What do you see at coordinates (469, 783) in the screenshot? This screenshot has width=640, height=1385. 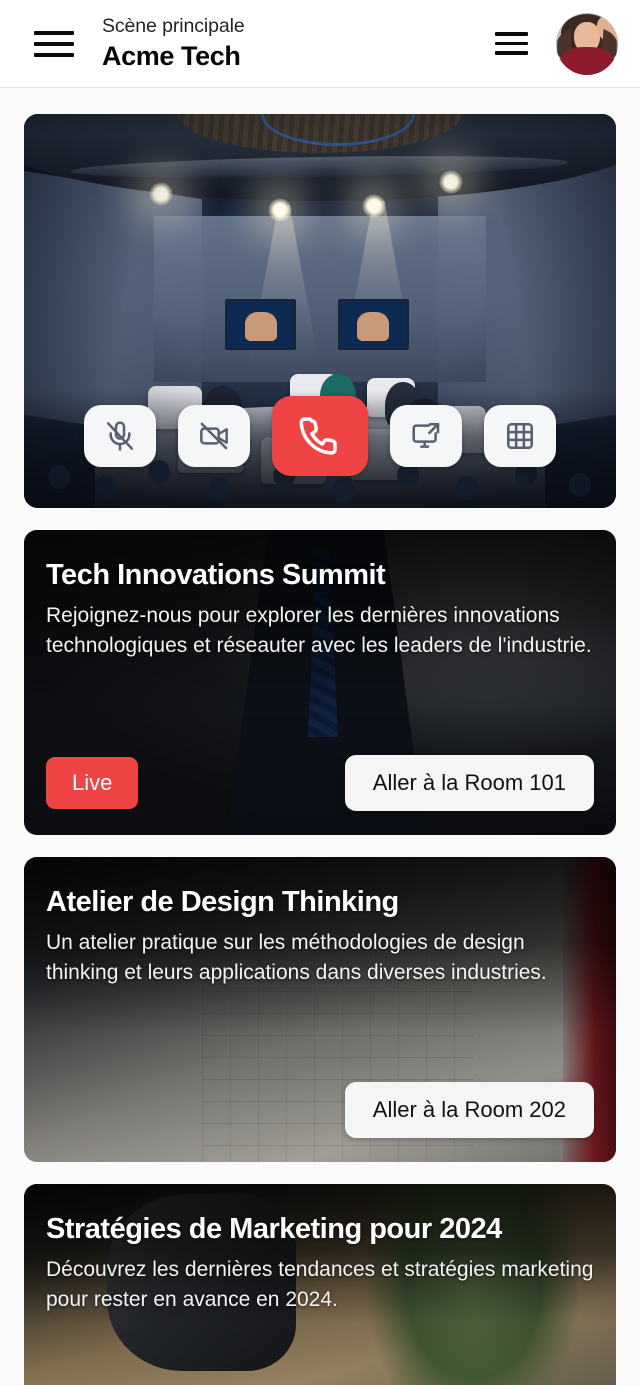 I see `go-to-room-button: Aller à la Room 101` at bounding box center [469, 783].